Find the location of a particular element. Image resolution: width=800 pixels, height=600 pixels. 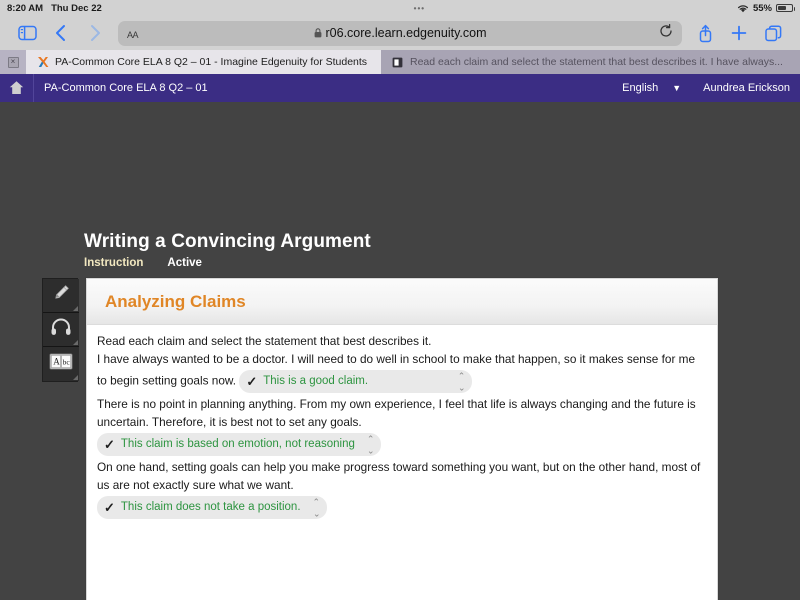

card-heading: Analyzing Claims is located at coordinates (175, 301).